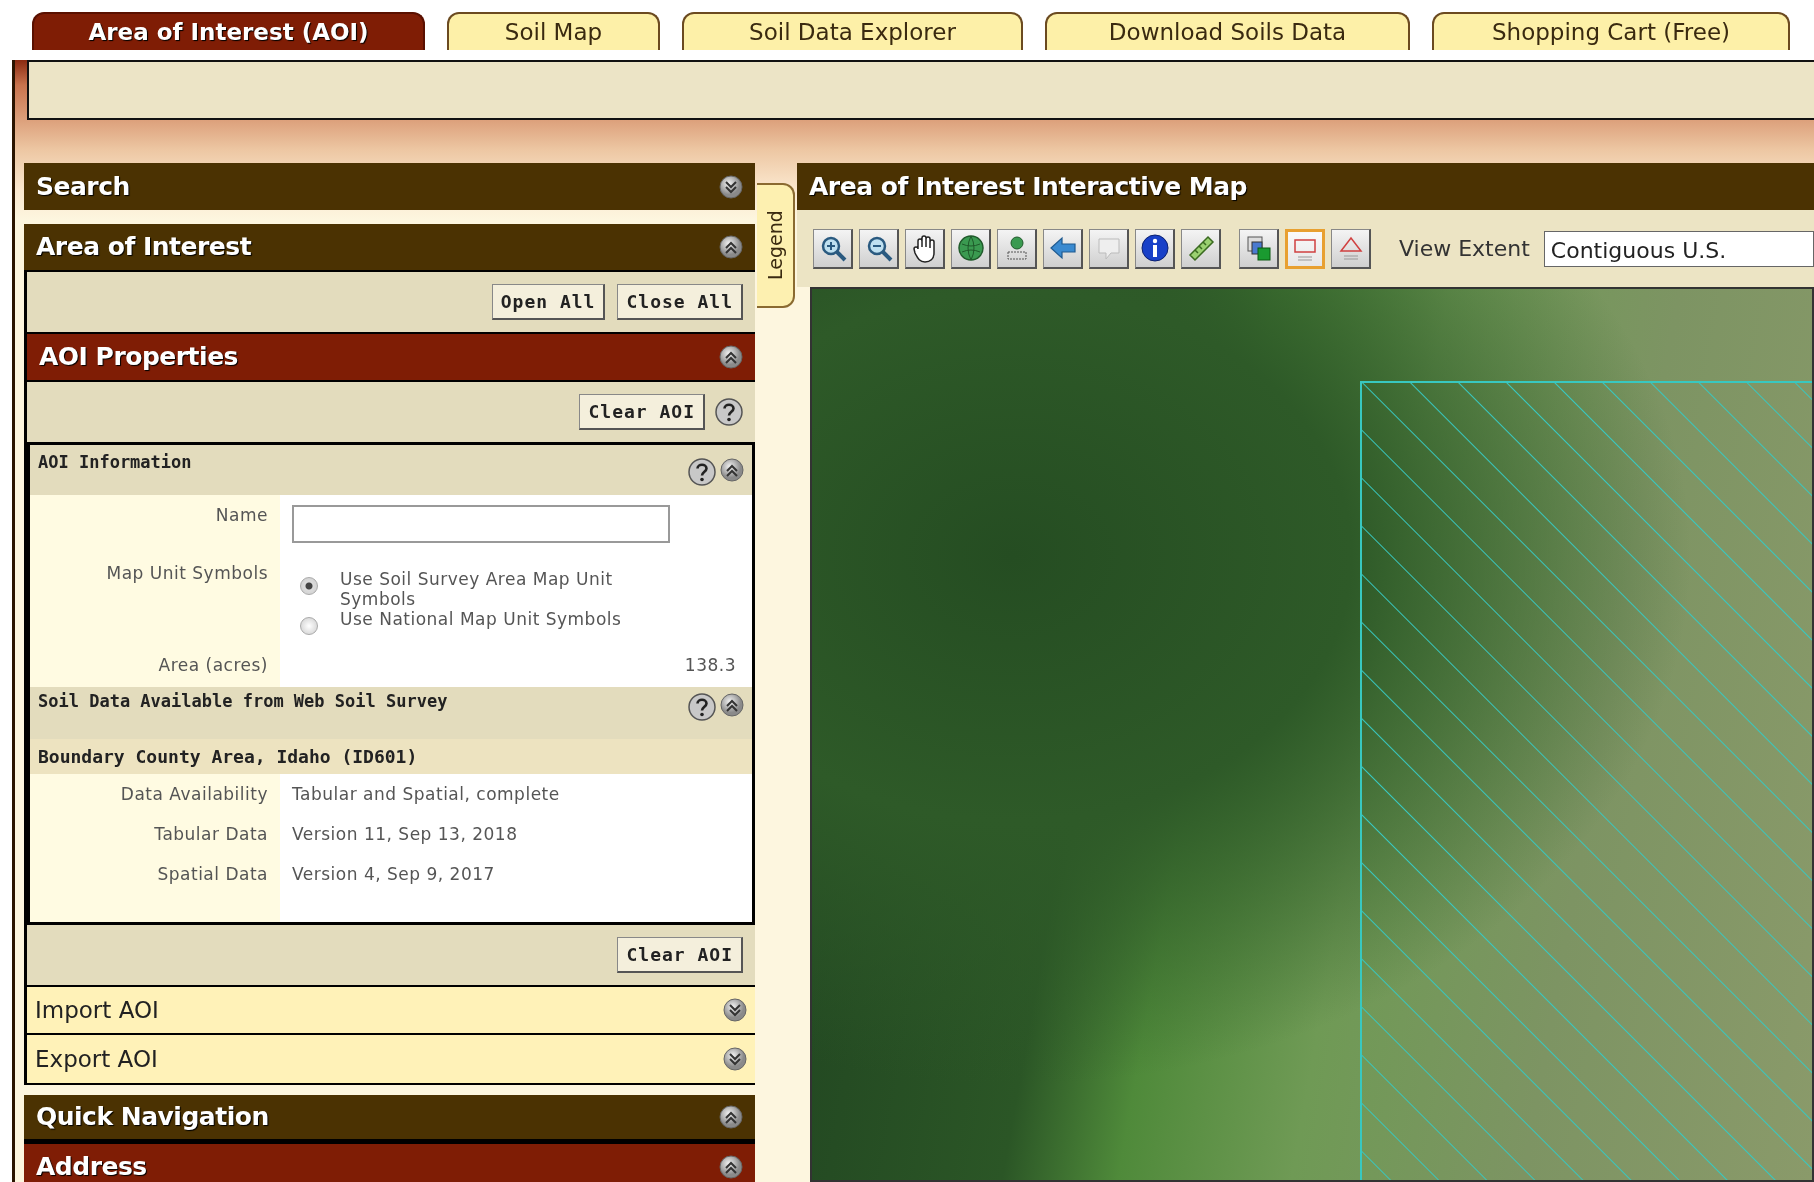 Image resolution: width=1814 pixels, height=1182 pixels. What do you see at coordinates (391, 1060) in the screenshot?
I see `subsection-header: Export AOI` at bounding box center [391, 1060].